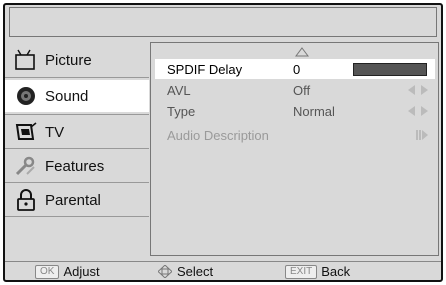 The height and width of the screenshot is (285, 446). I want to click on delay-slider-bar, so click(390, 69).